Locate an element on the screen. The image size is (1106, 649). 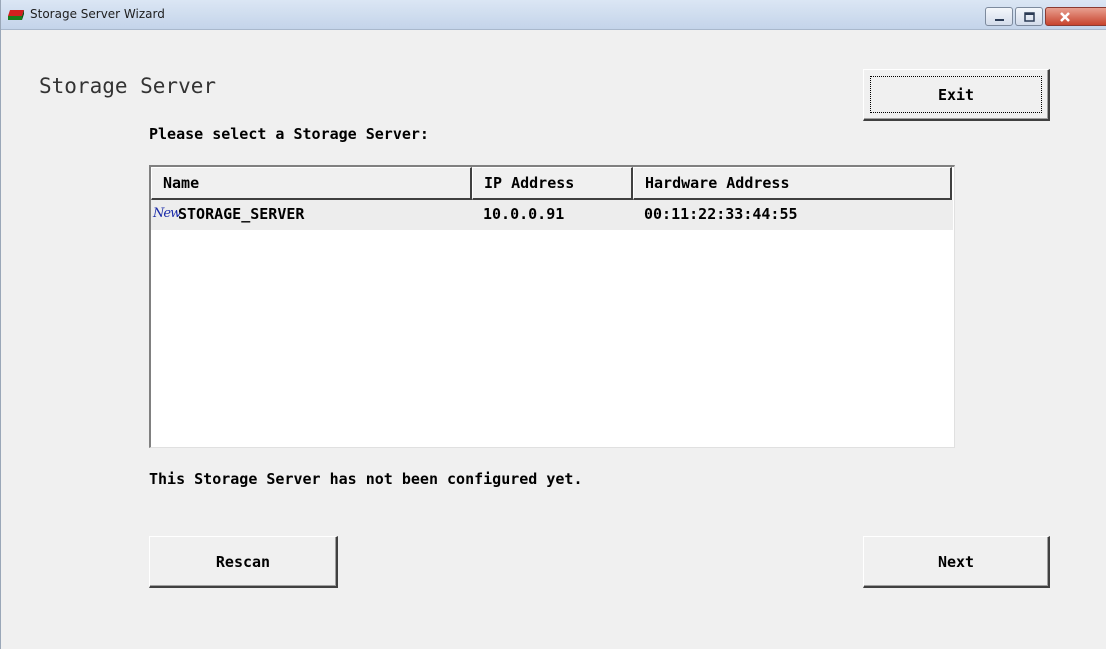
new-badge-icon: New is located at coordinates (167, 213).